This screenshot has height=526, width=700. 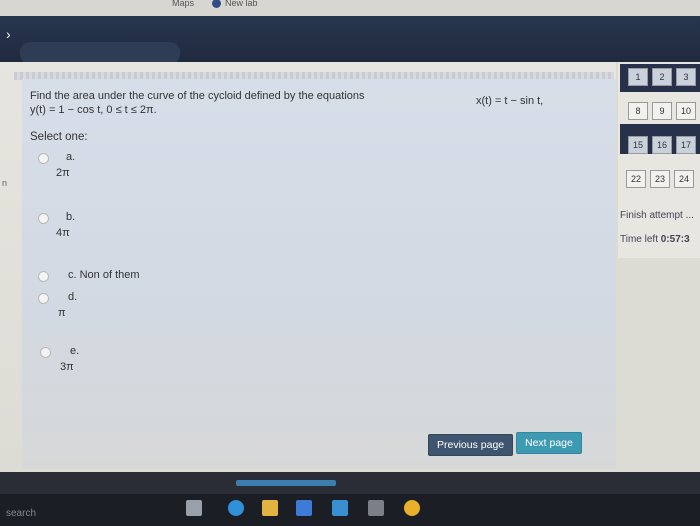 What do you see at coordinates (340, 508) in the screenshot?
I see `mail-icon` at bounding box center [340, 508].